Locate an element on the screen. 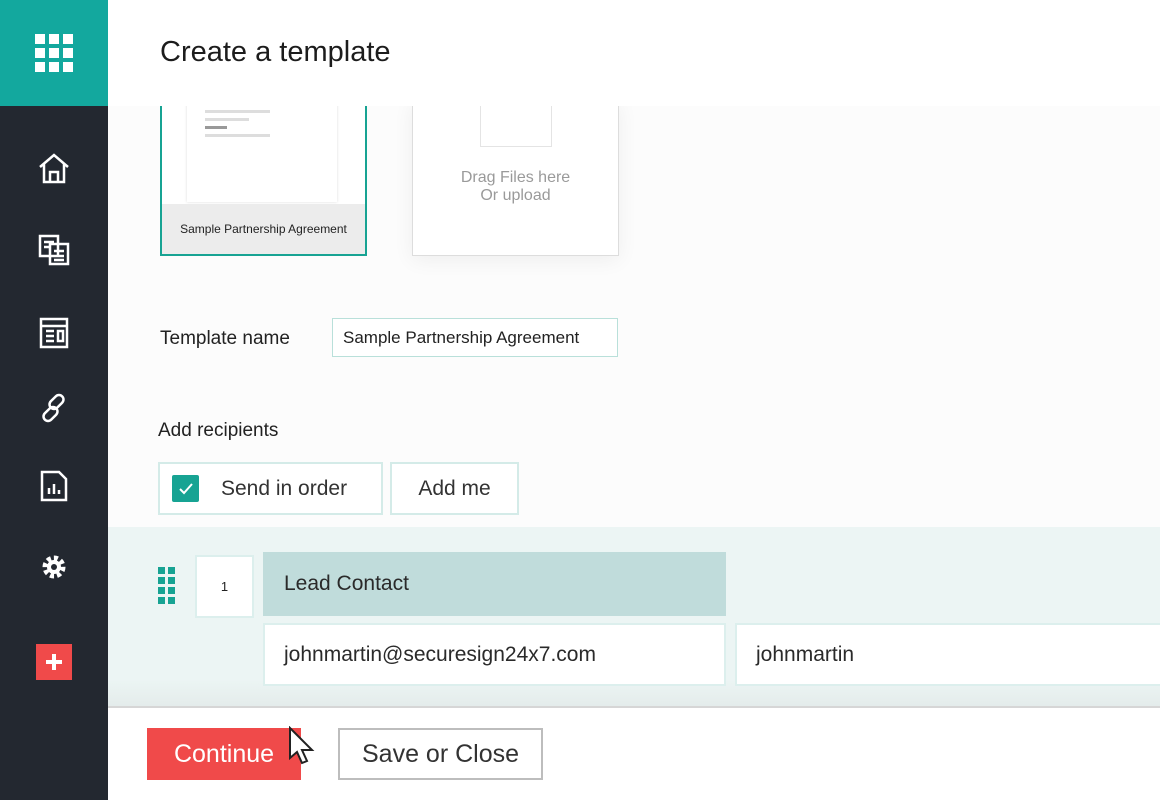 This screenshot has height=800, width=1160. sidebar-item-templates is located at coordinates (54, 333).